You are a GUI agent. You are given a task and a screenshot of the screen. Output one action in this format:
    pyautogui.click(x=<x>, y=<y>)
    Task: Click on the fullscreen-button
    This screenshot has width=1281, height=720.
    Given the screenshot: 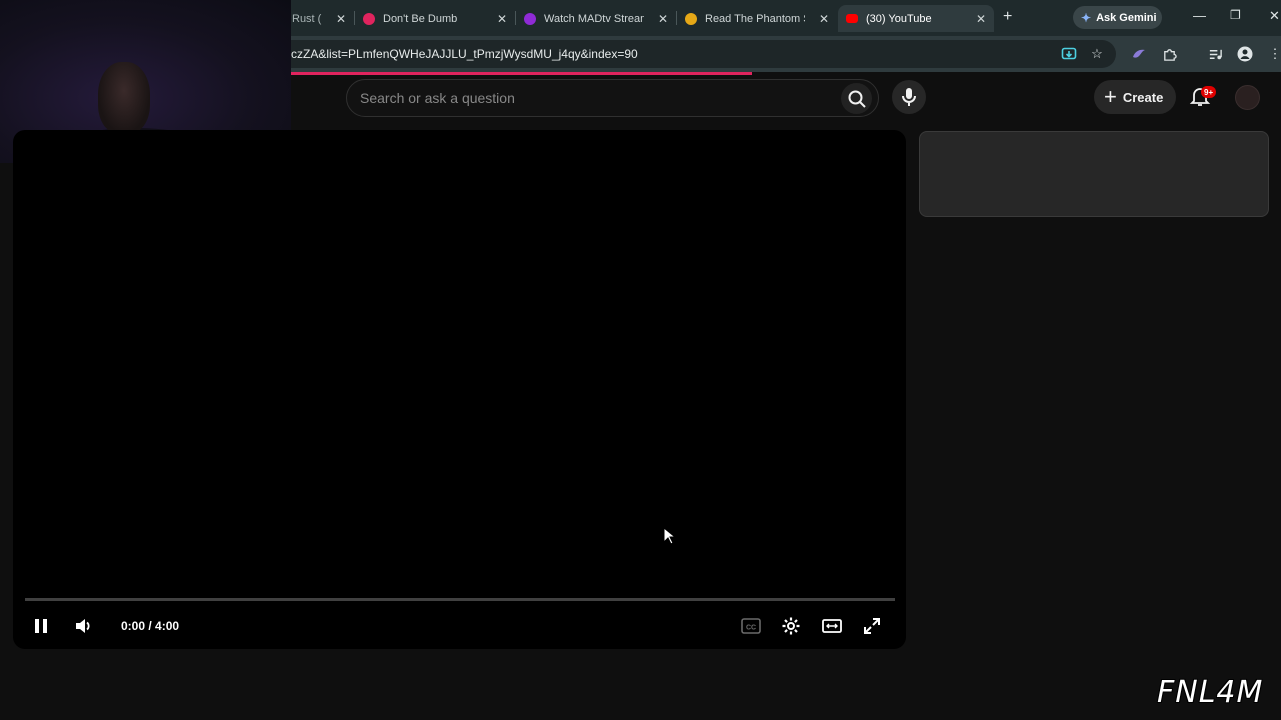 What is the action you would take?
    pyautogui.click(x=872, y=626)
    